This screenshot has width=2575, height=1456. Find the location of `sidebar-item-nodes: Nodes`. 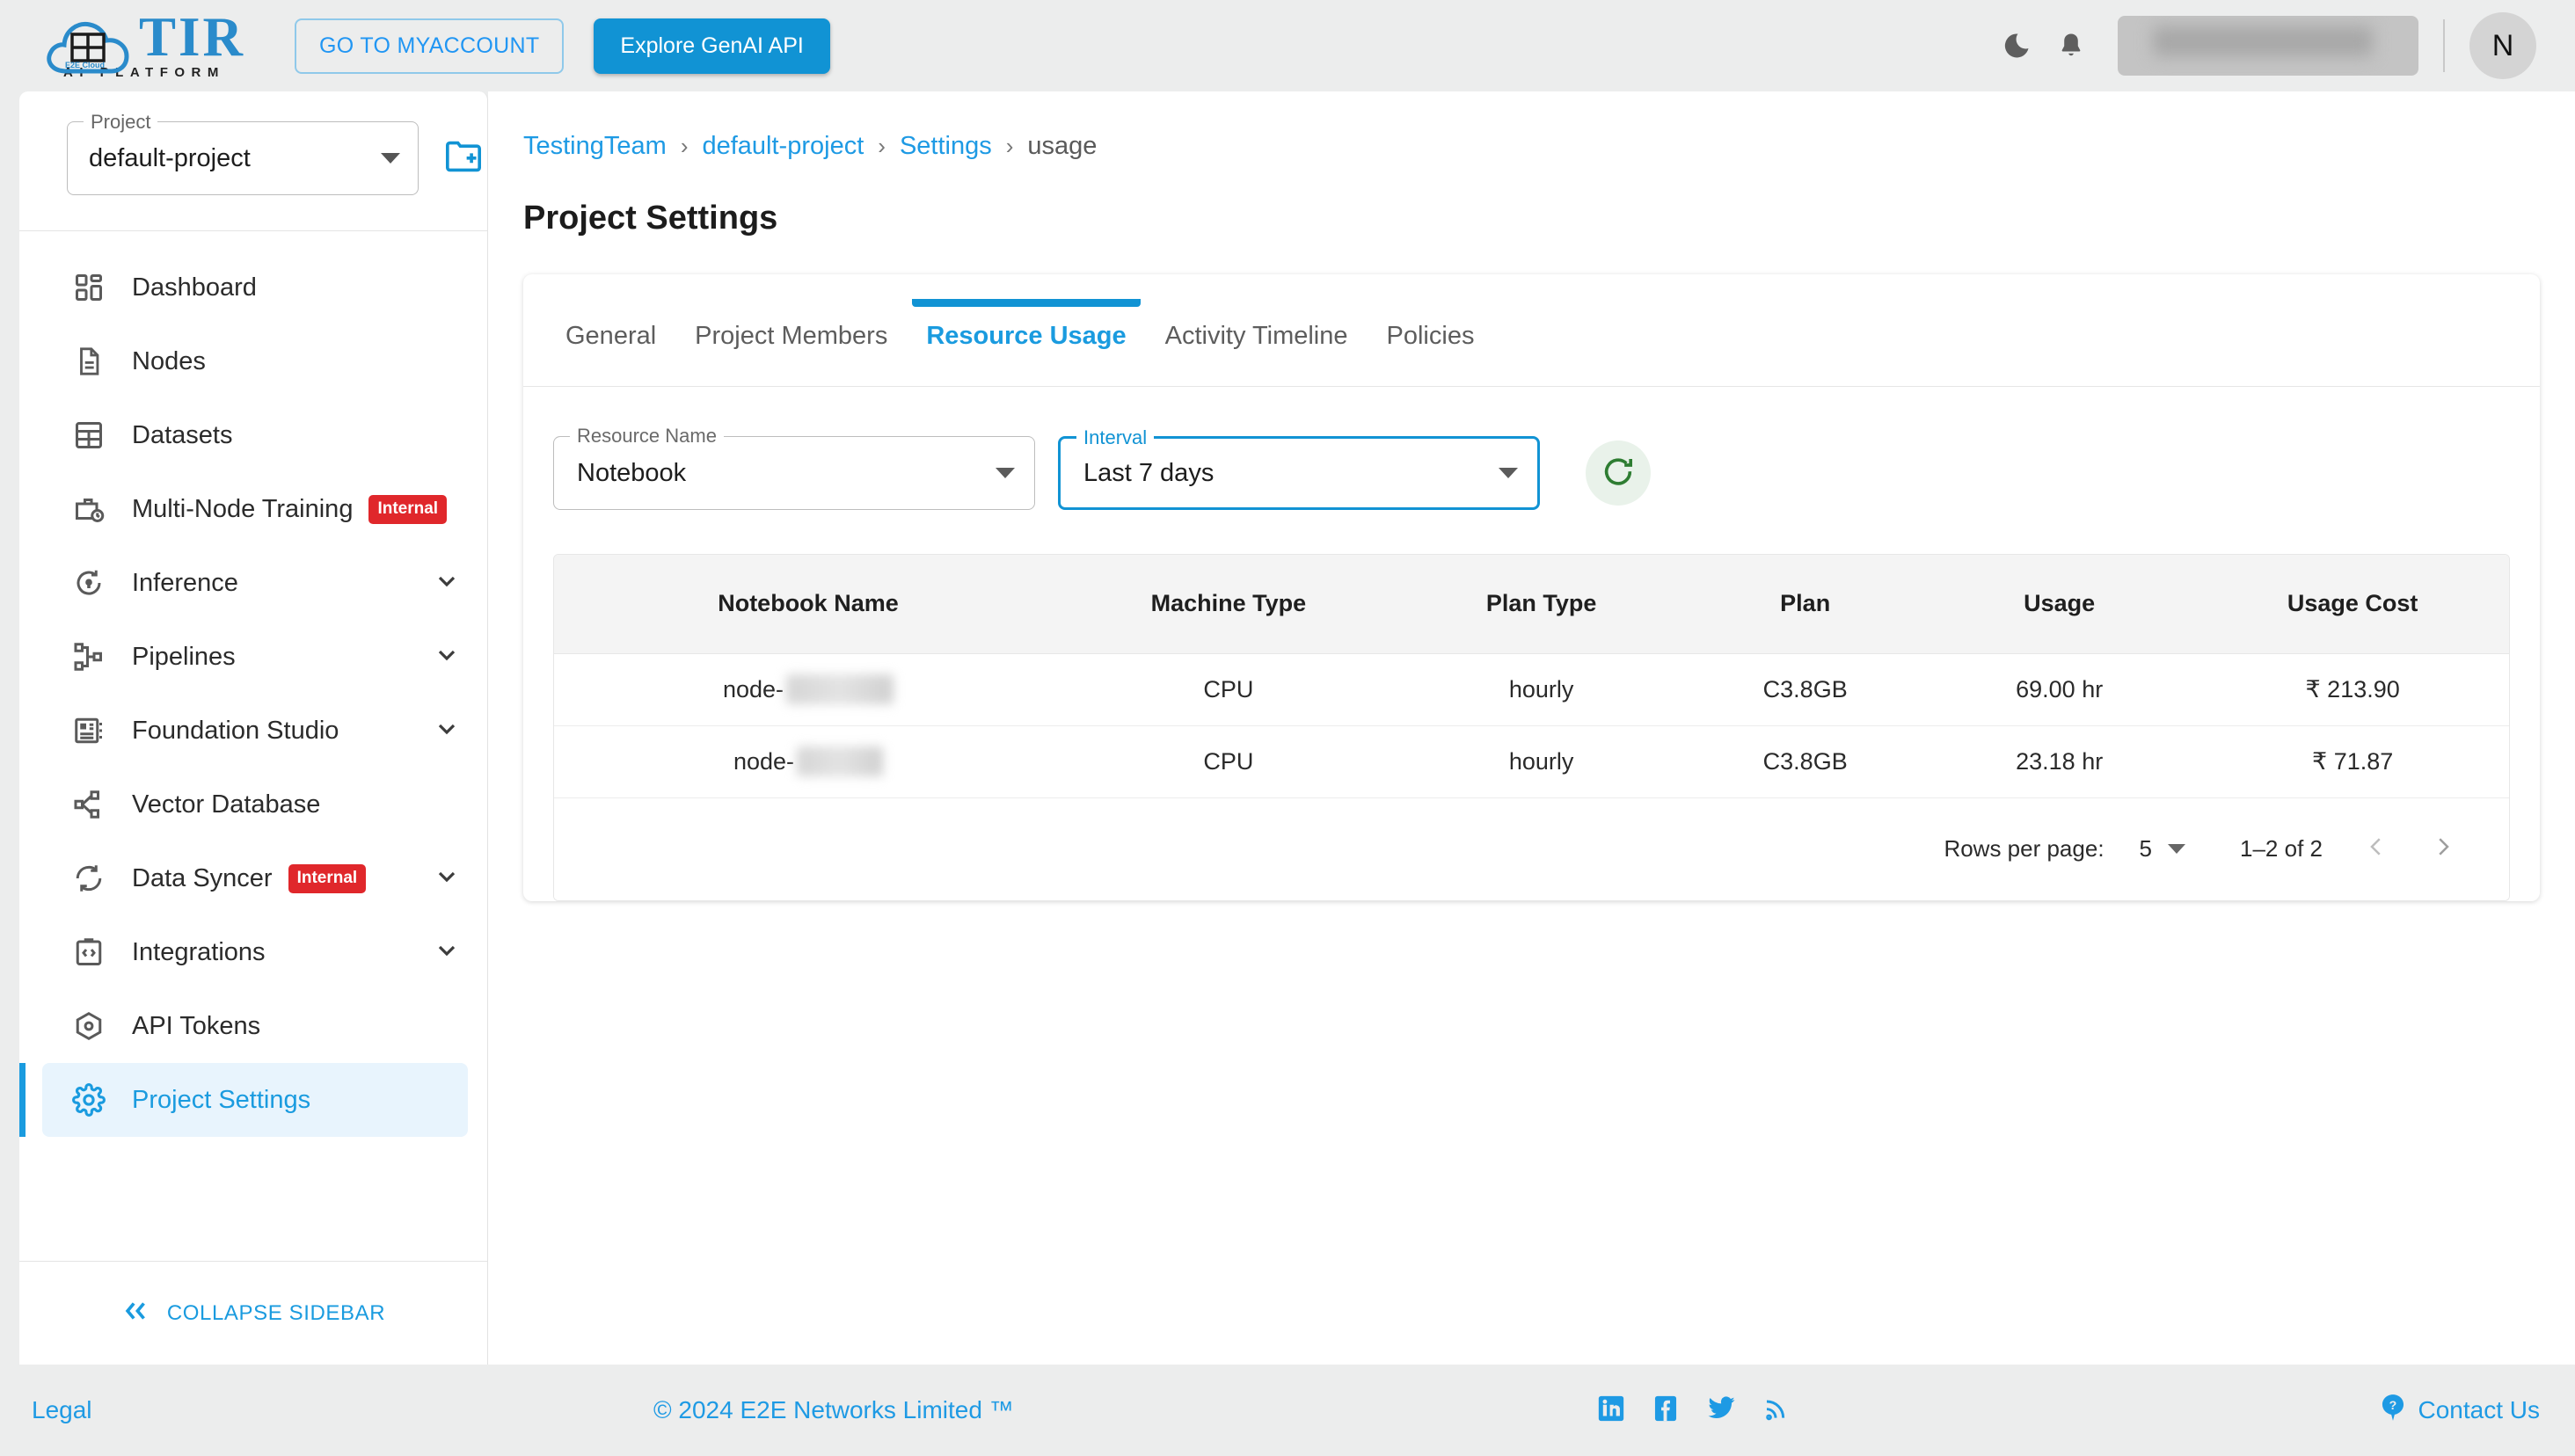

sidebar-item-nodes: Nodes is located at coordinates (255, 361).